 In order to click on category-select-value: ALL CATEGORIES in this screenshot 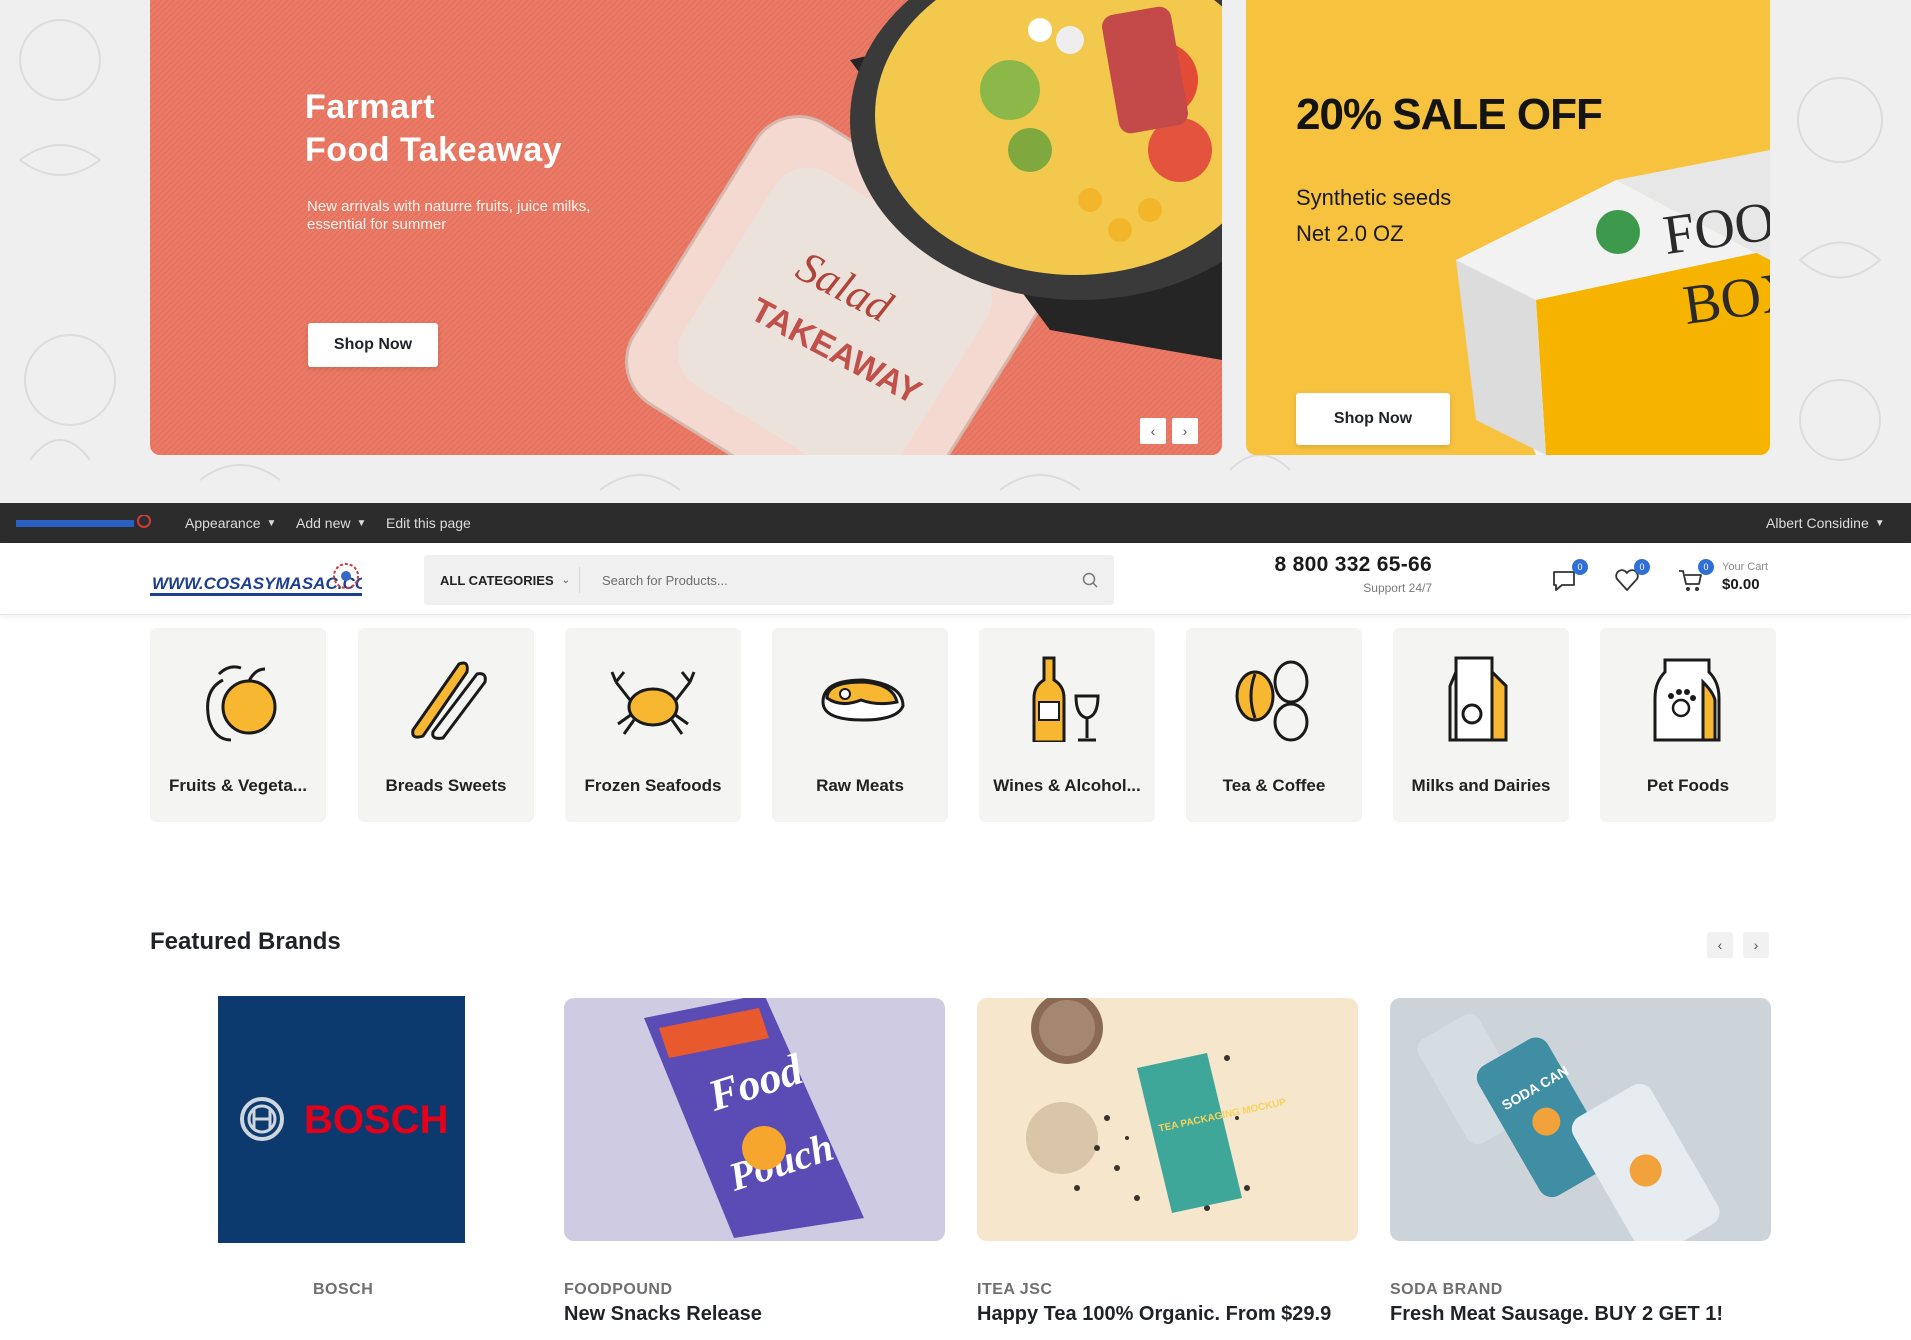, I will do `click(497, 580)`.